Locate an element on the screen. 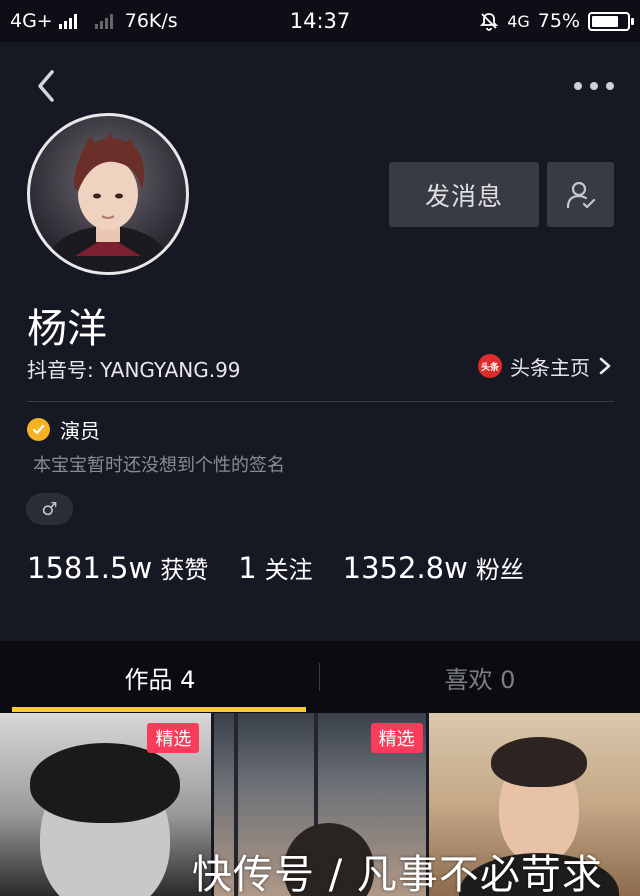 This screenshot has height=896, width=640. avatar-portrait is located at coordinates (108, 202).